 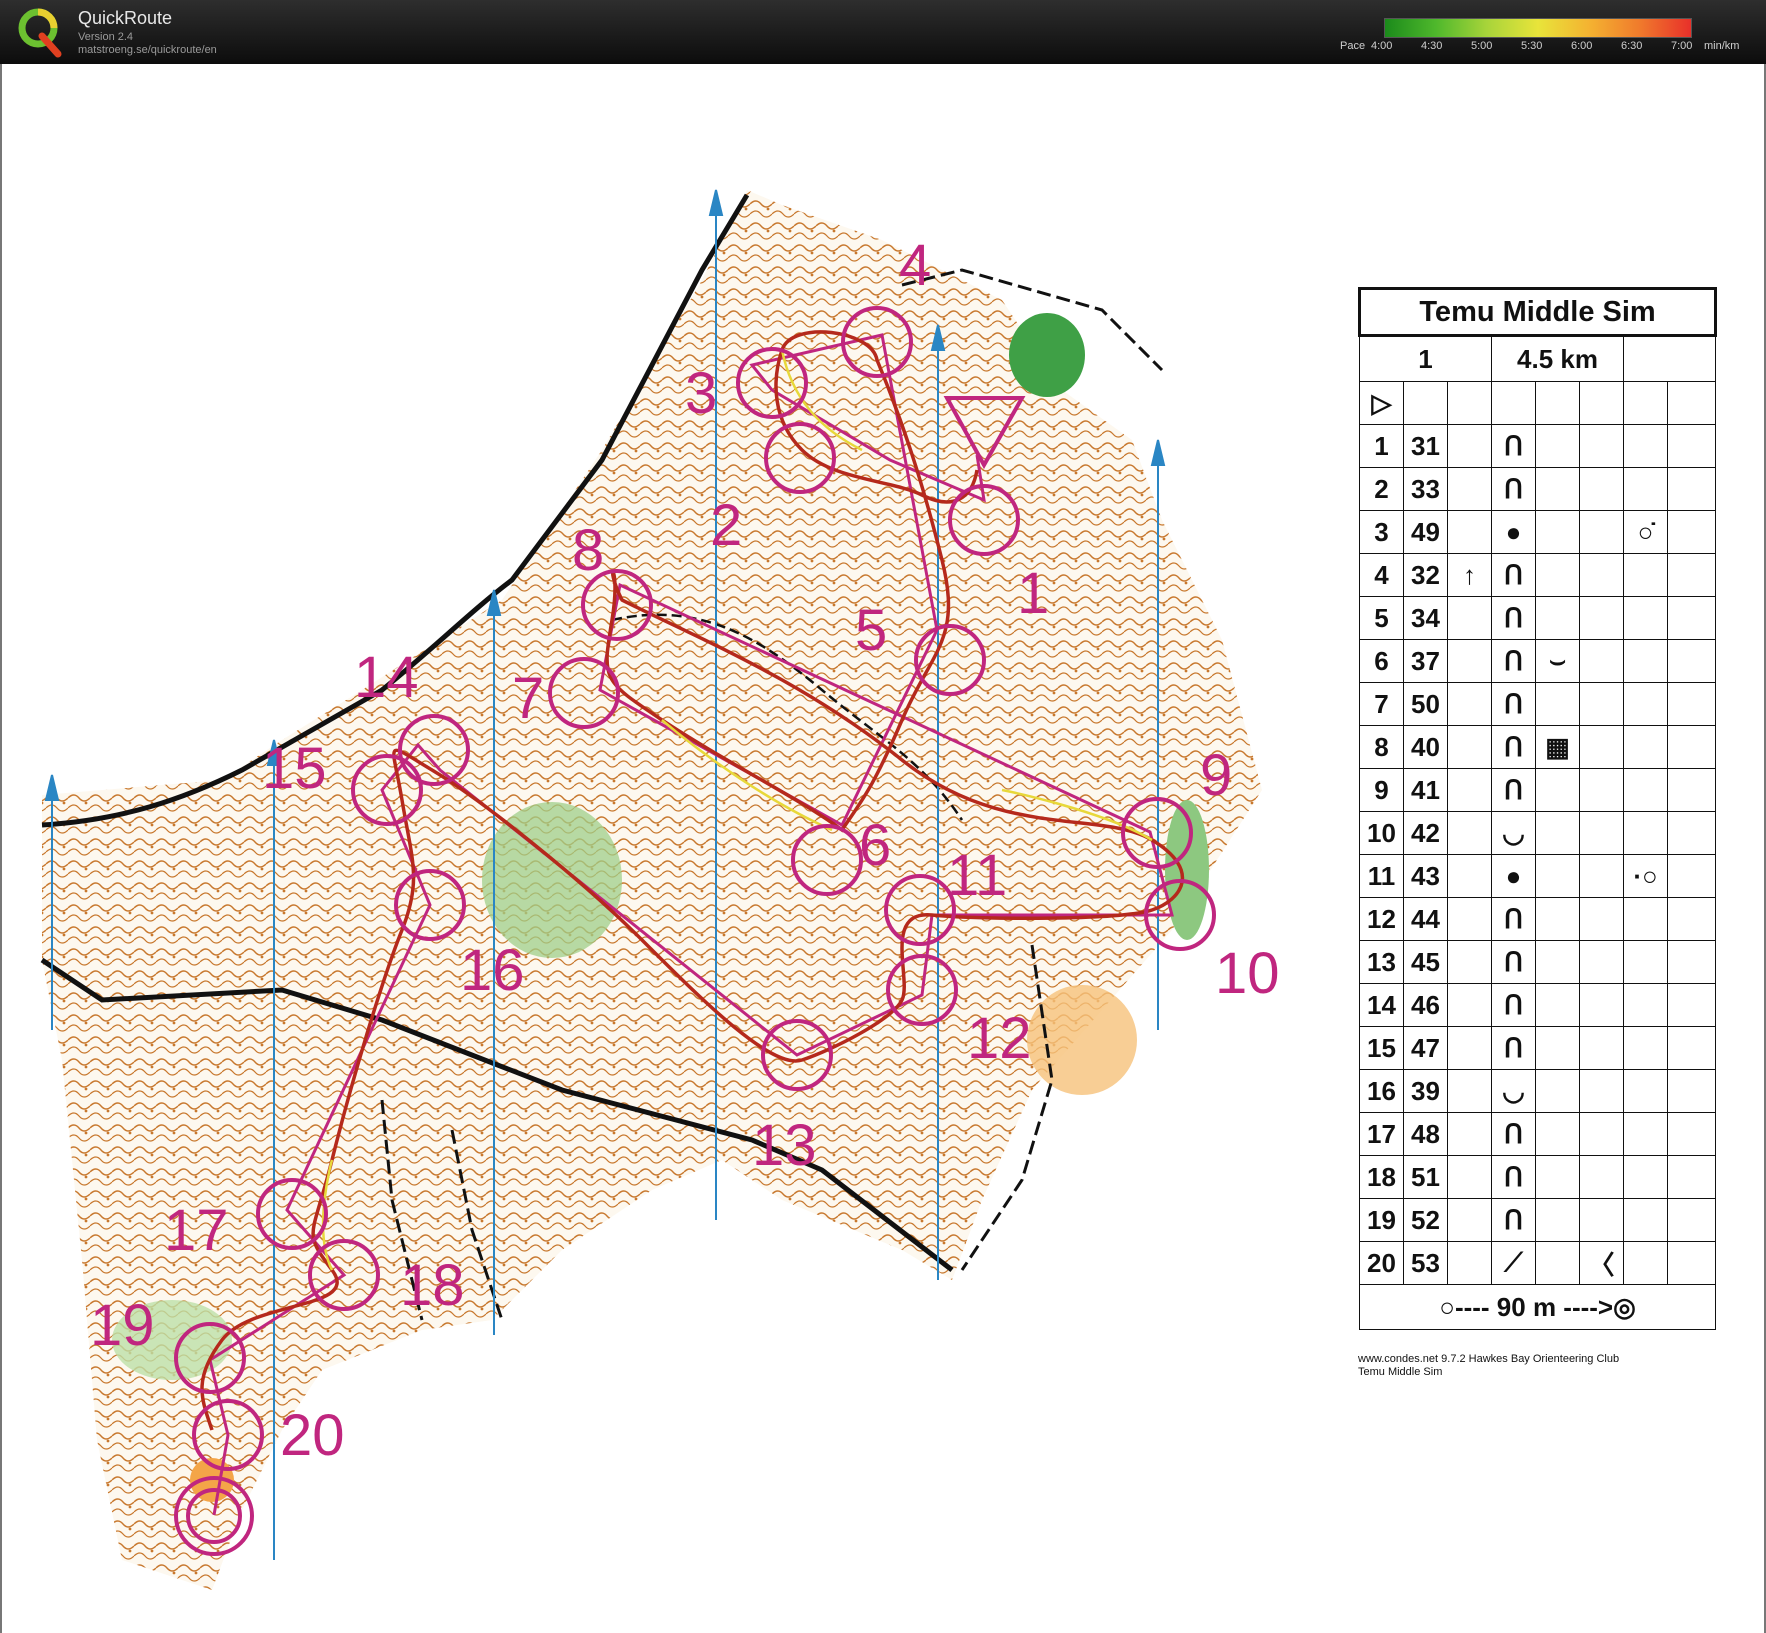 I want to click on open-land, so click(x=1082, y=1040).